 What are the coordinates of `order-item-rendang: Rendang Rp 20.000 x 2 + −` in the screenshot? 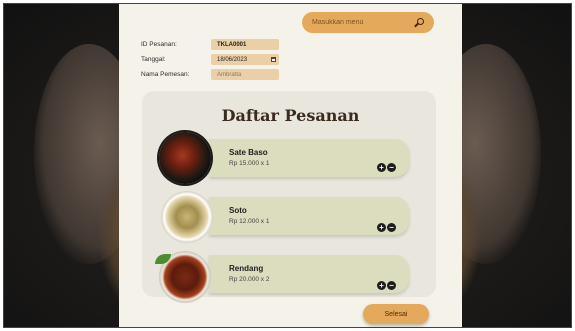 It's located at (309, 274).